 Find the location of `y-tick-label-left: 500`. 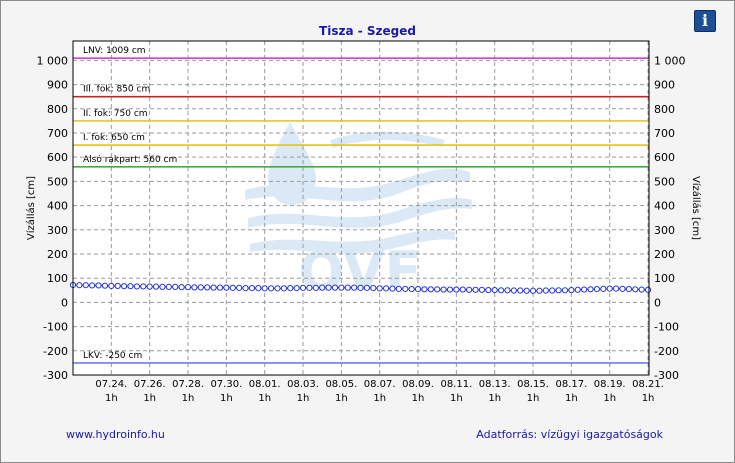

y-tick-label-left: 500 is located at coordinates (57, 181).